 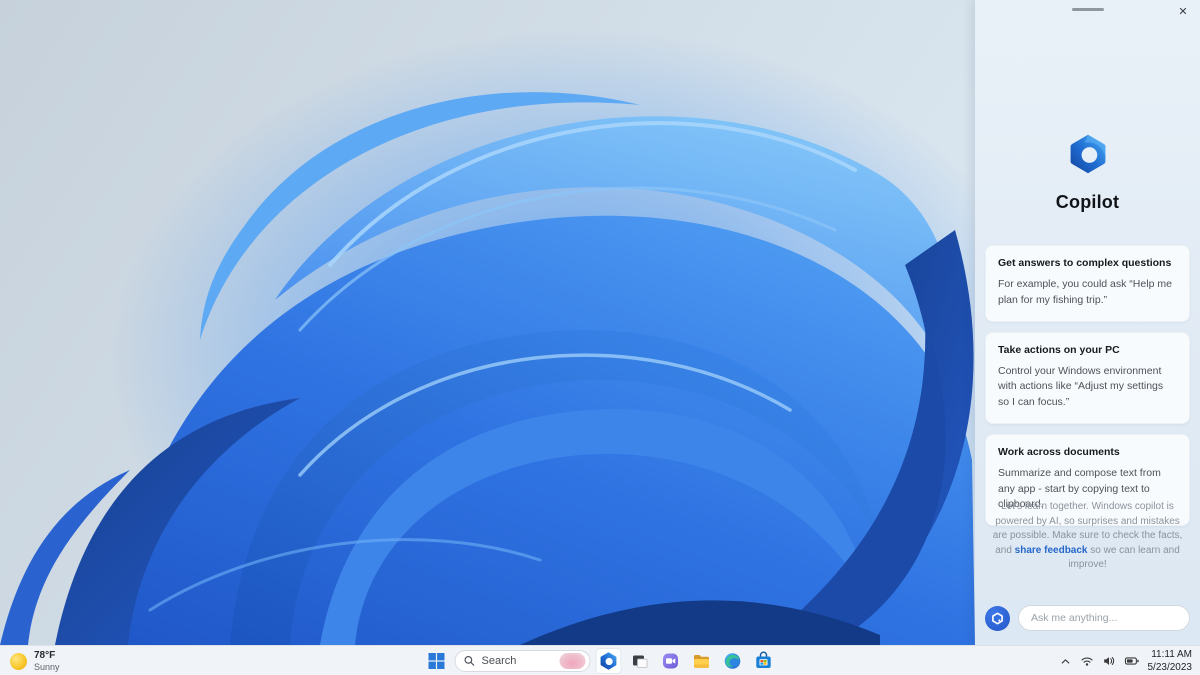 I want to click on sidebar-drag-handle, so click(x=1087, y=9).